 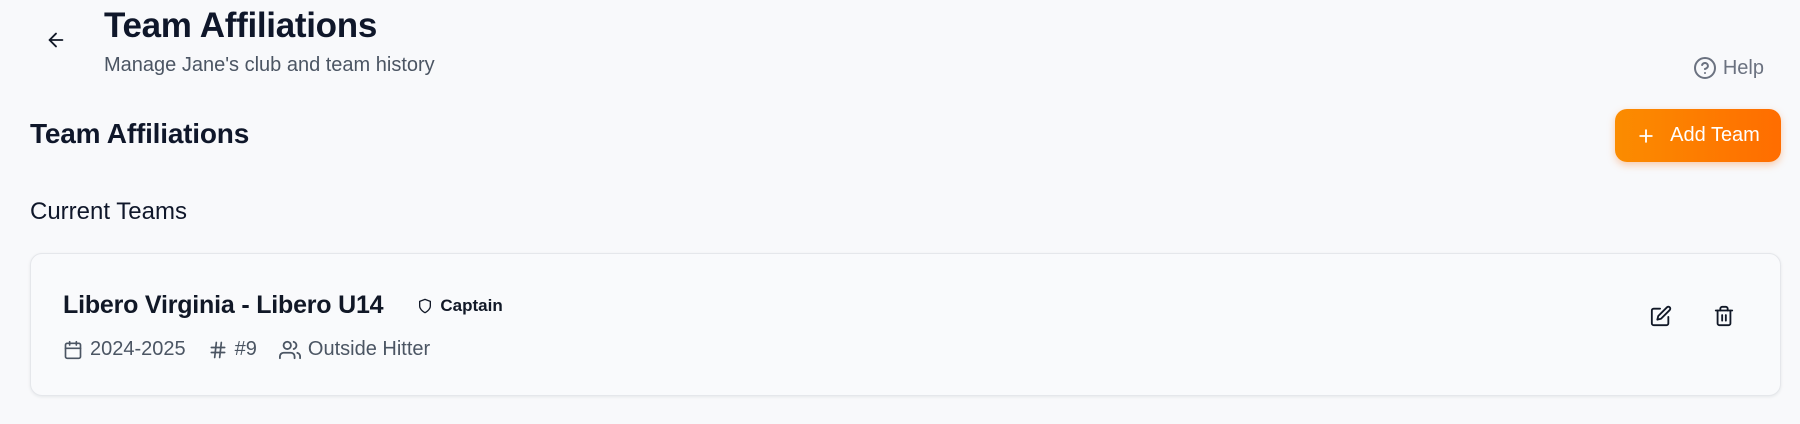 What do you see at coordinates (269, 65) in the screenshot?
I see `page-subtitle: Manage Jane's club and team history` at bounding box center [269, 65].